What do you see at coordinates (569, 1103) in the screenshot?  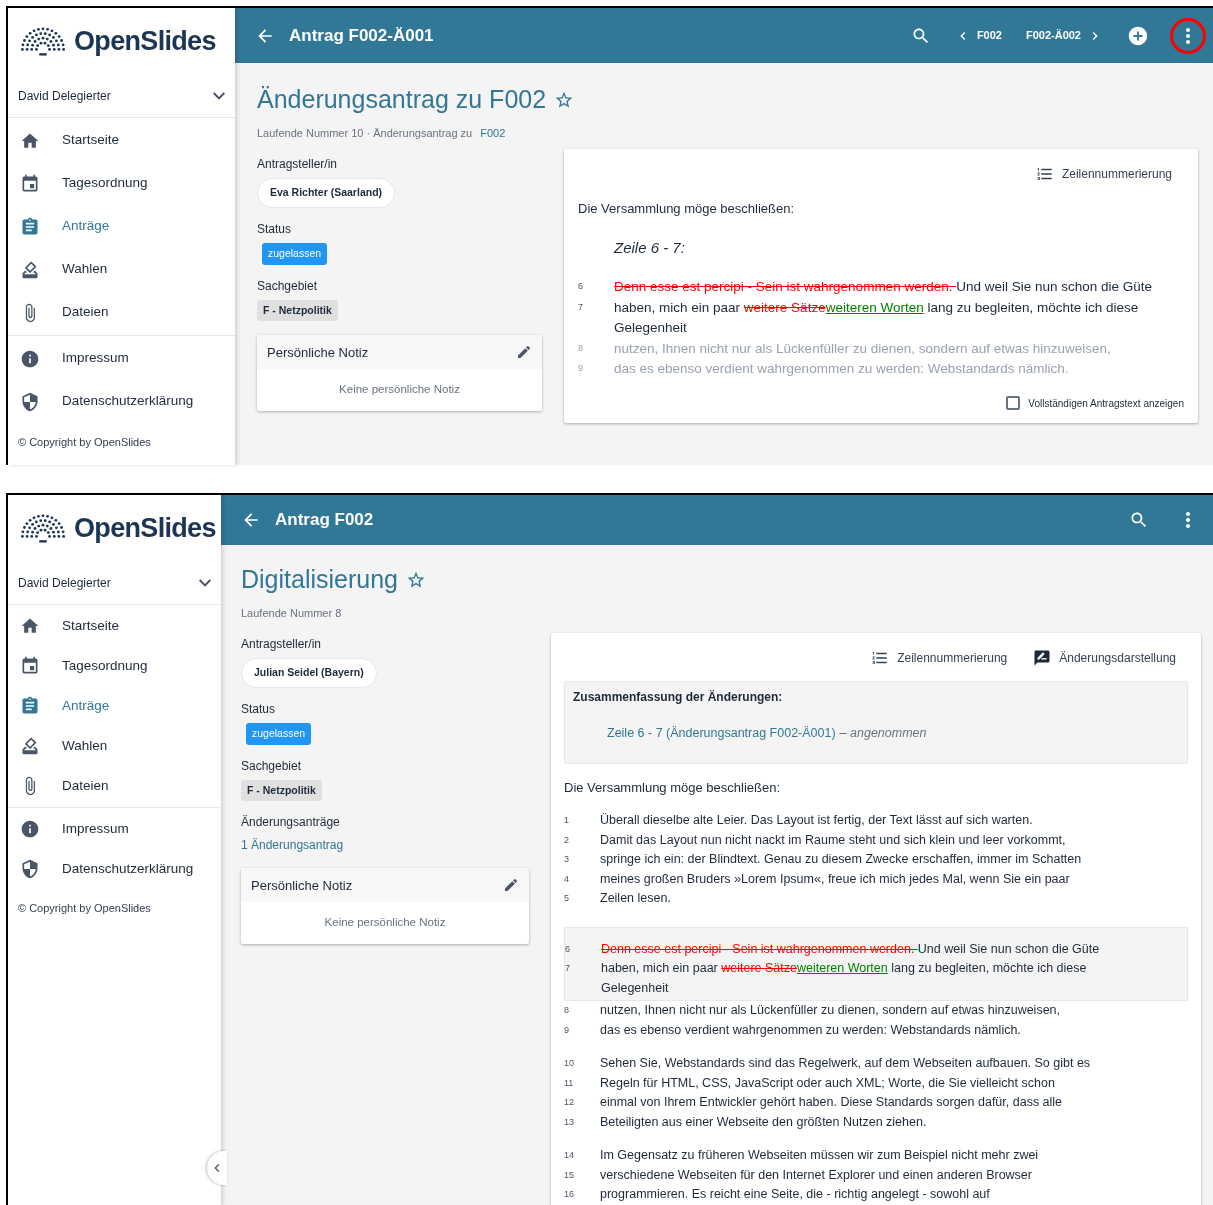 I see `line-number: 12` at bounding box center [569, 1103].